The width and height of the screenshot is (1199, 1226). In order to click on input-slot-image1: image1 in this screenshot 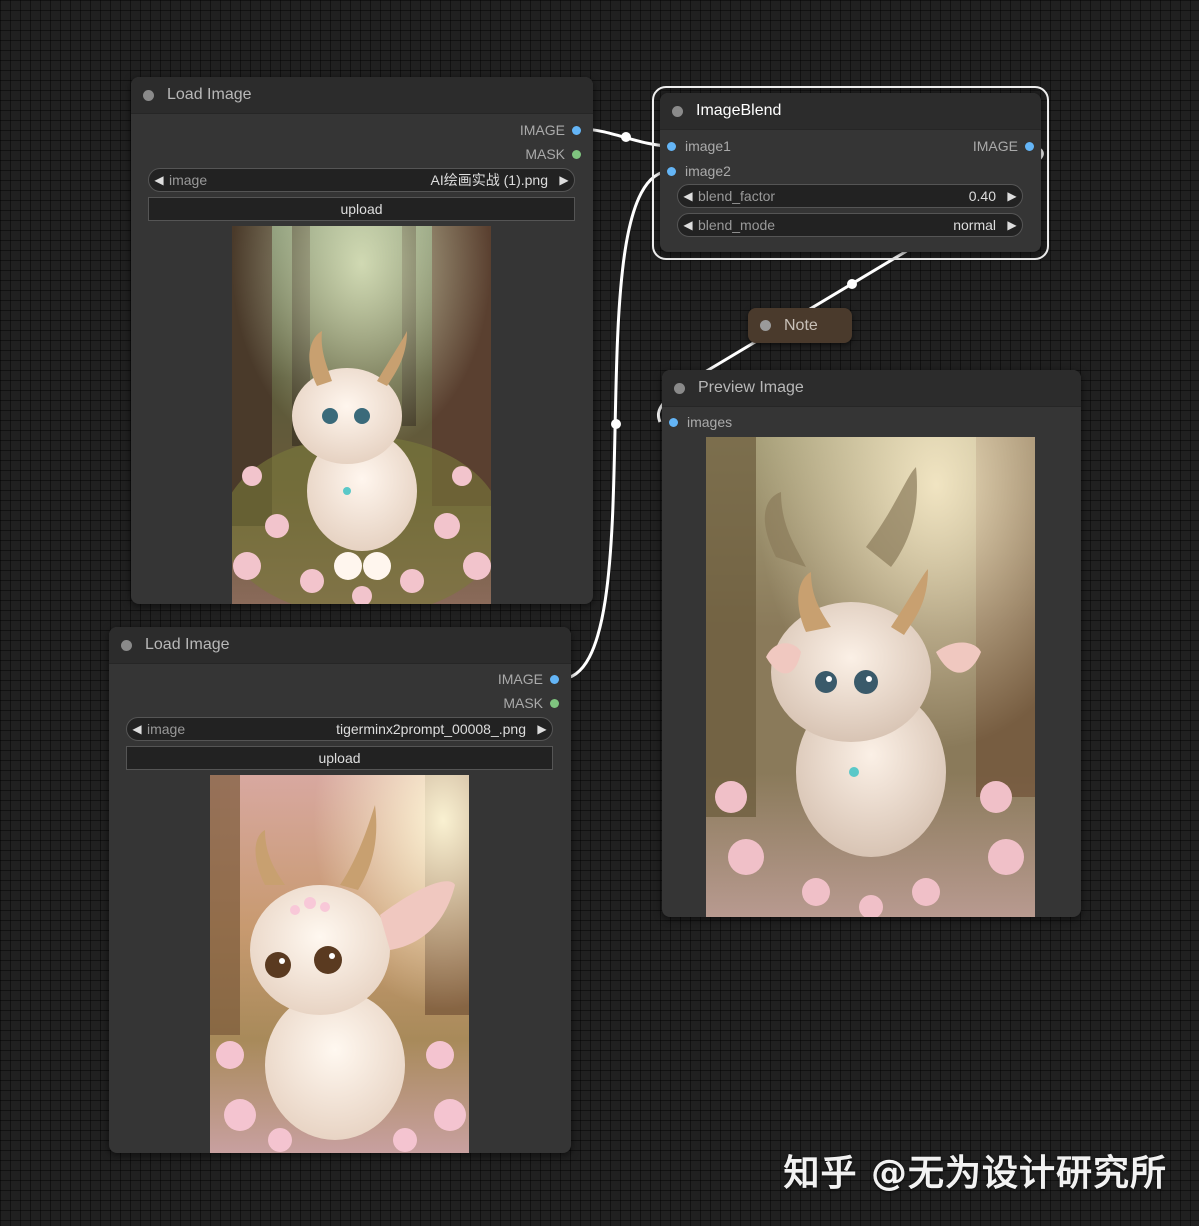, I will do `click(699, 146)`.